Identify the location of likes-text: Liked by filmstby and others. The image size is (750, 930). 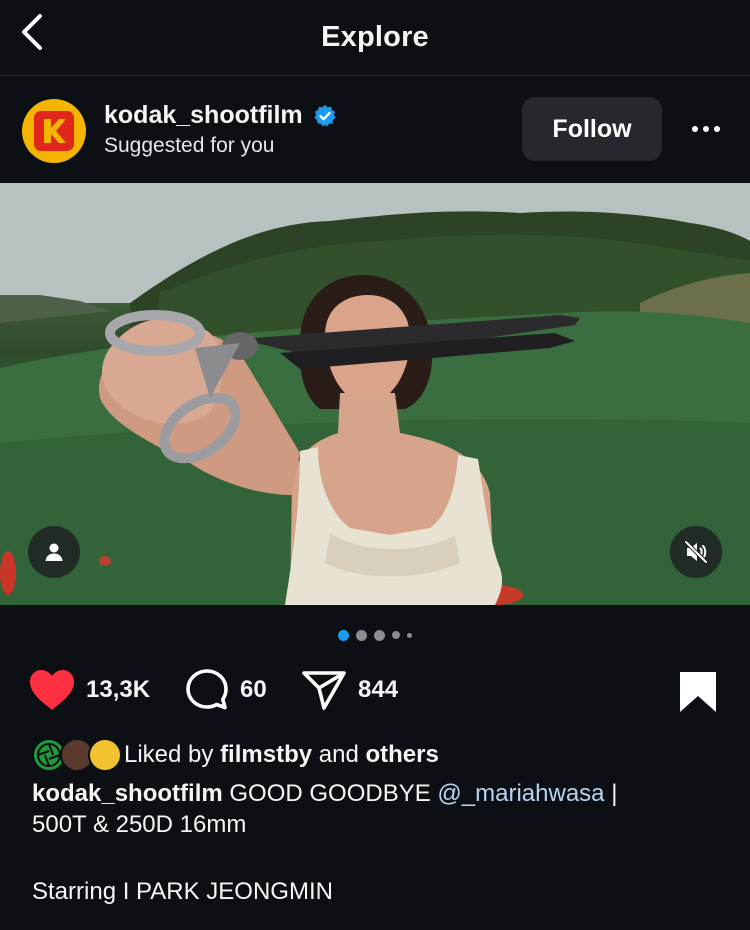
(281, 754).